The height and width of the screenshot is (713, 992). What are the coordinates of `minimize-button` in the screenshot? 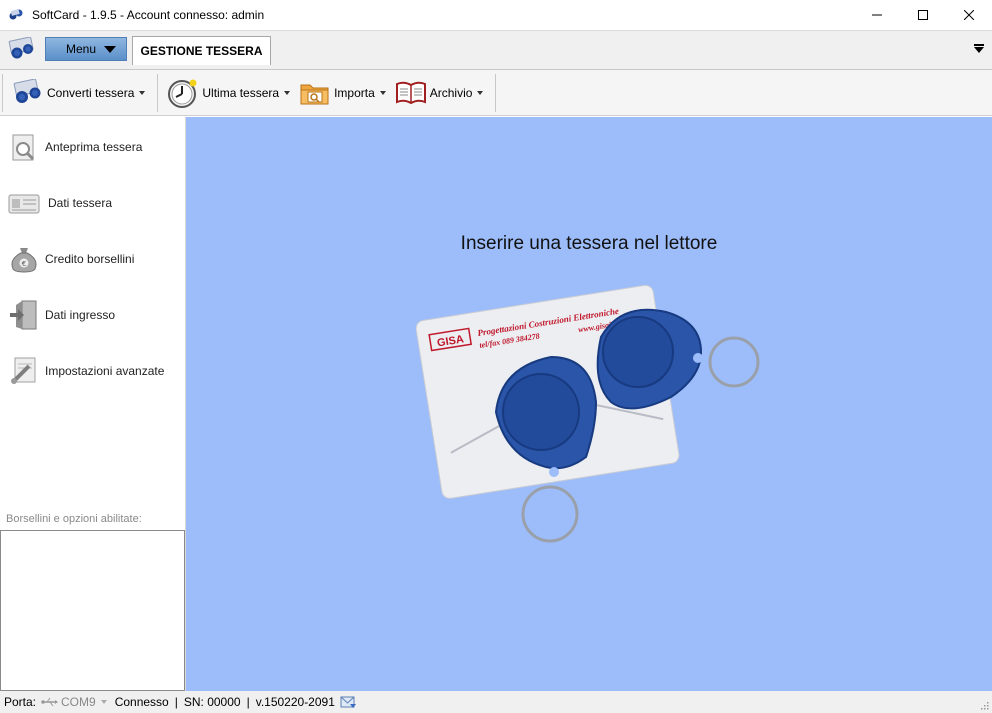 It's located at (877, 15).